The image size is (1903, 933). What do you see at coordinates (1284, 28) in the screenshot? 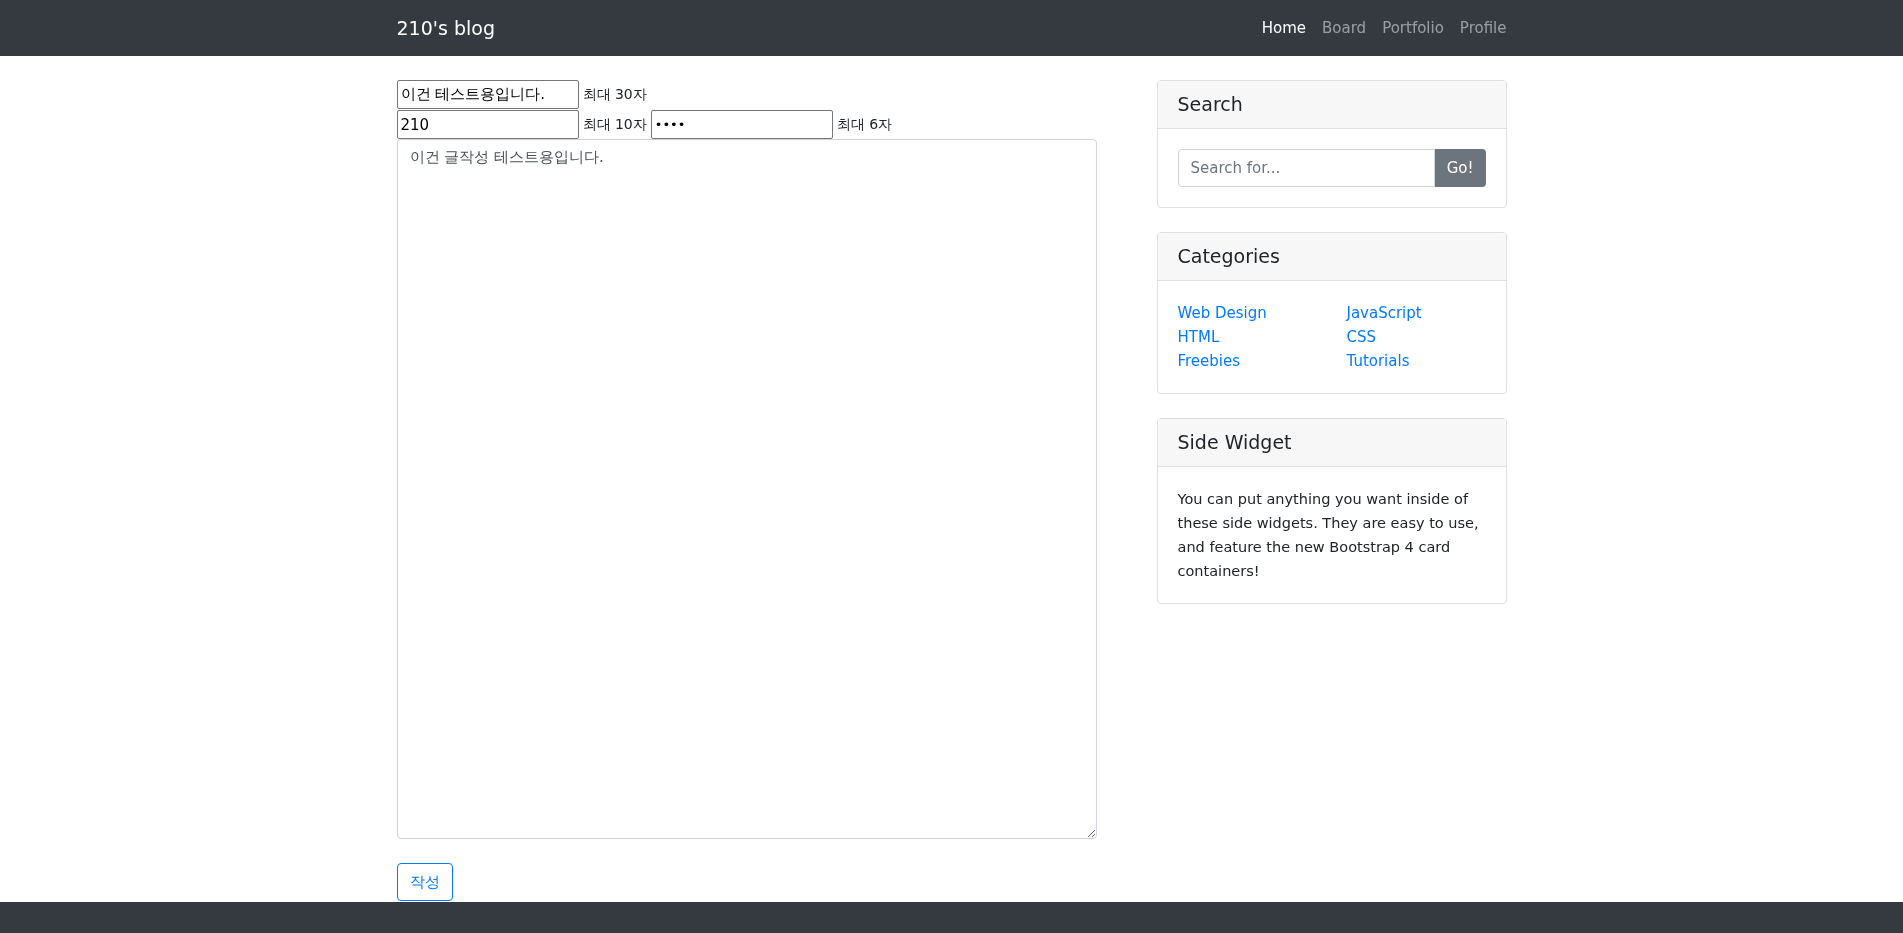
I see `nav-link: Home` at bounding box center [1284, 28].